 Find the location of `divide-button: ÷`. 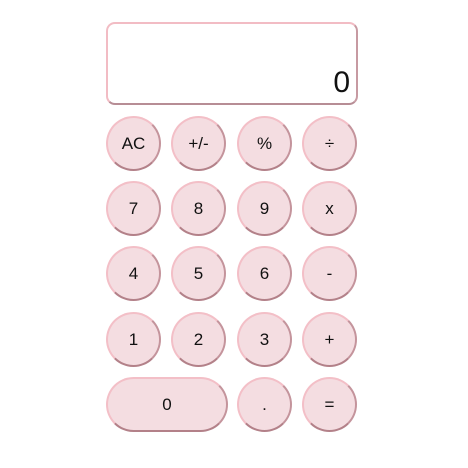

divide-button: ÷ is located at coordinates (329, 143).